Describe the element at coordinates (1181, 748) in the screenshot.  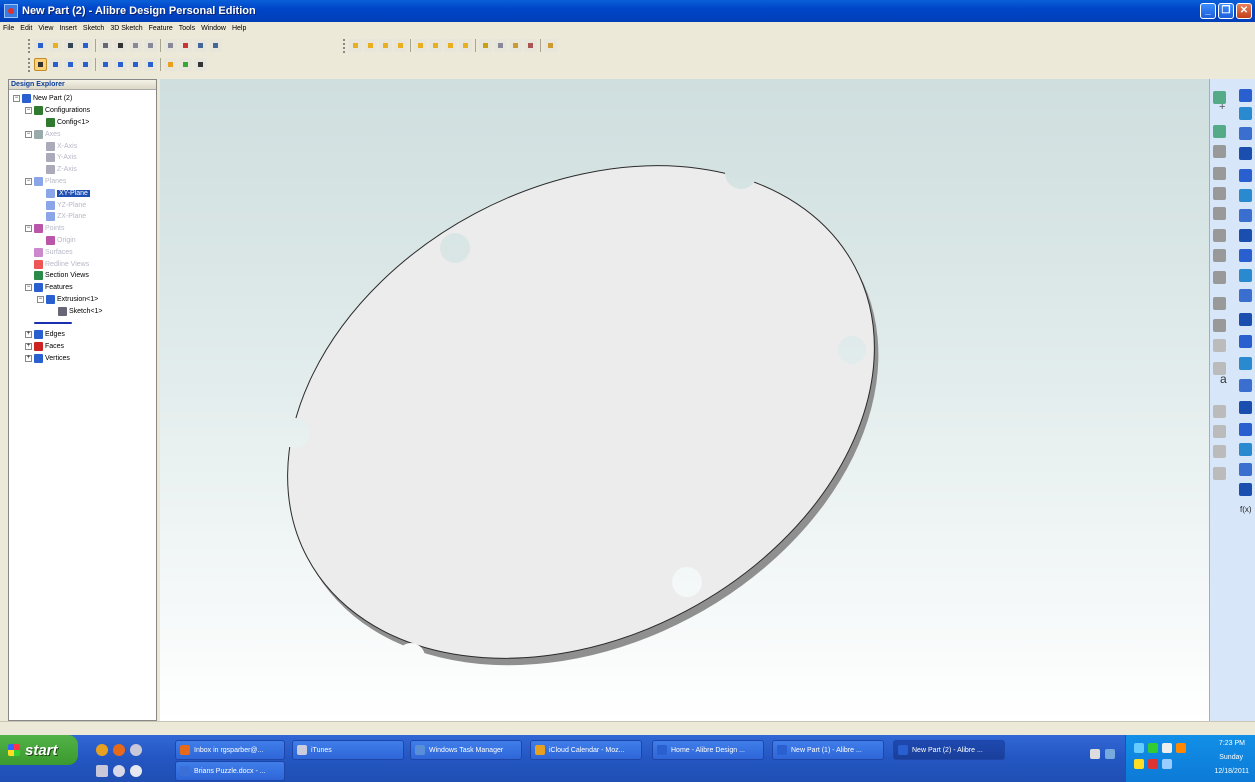
I see `tray-firefox-icon` at that location.